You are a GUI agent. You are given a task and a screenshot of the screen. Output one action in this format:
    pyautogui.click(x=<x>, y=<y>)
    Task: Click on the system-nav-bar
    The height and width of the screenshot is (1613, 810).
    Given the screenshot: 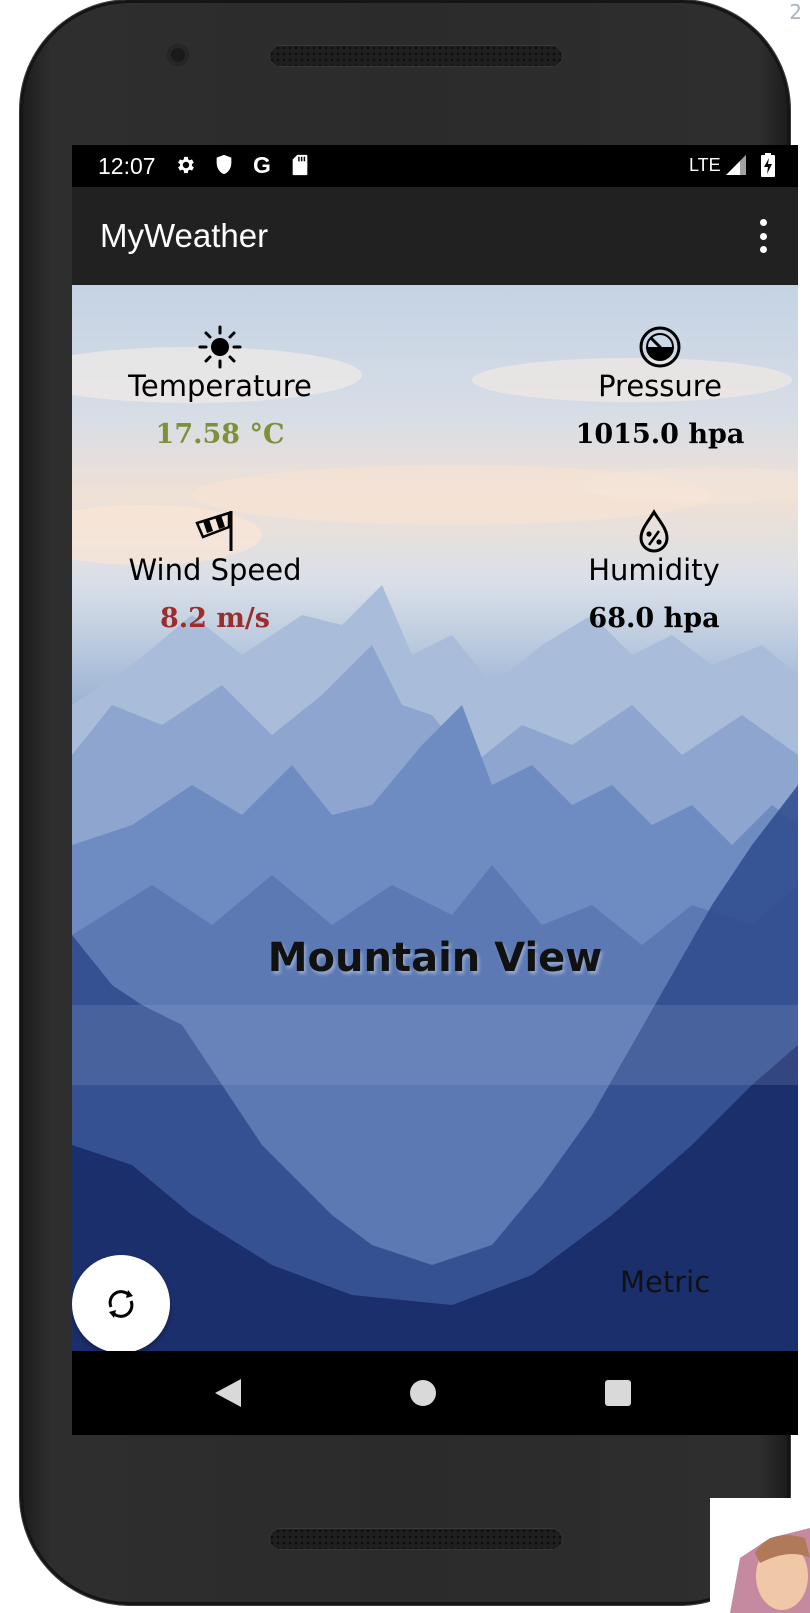 What is the action you would take?
    pyautogui.click(x=435, y=1393)
    